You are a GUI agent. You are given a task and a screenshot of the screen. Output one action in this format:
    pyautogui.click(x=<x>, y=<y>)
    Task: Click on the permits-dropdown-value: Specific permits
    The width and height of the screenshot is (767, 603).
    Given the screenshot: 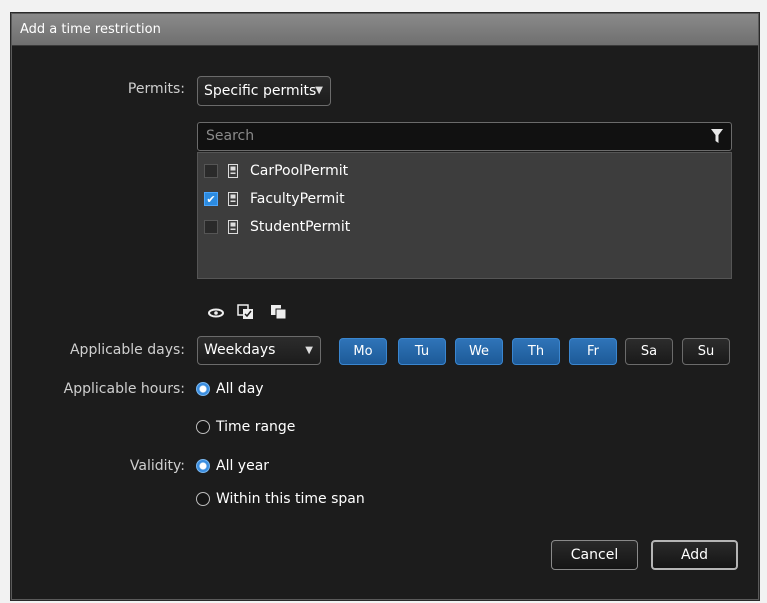 What is the action you would take?
    pyautogui.click(x=260, y=91)
    